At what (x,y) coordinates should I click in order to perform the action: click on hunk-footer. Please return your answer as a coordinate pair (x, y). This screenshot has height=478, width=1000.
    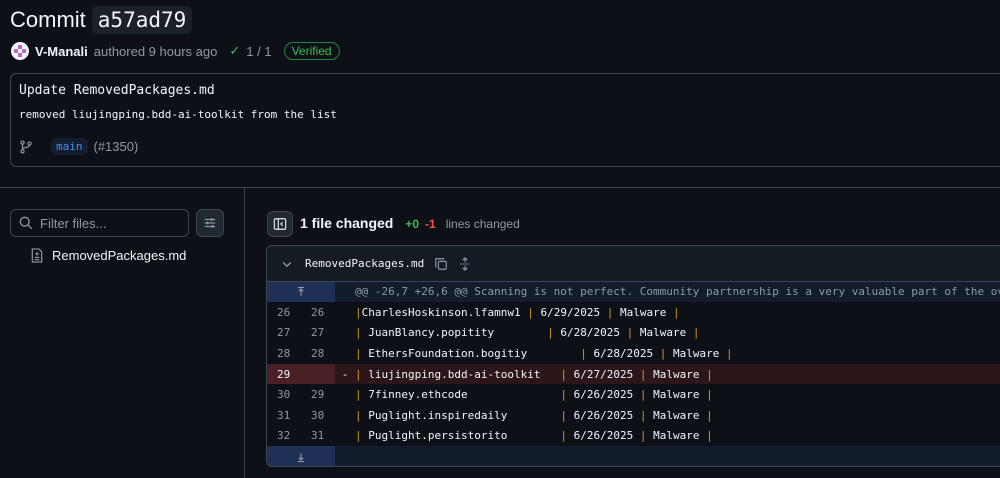
    Looking at the image, I should click on (633, 456).